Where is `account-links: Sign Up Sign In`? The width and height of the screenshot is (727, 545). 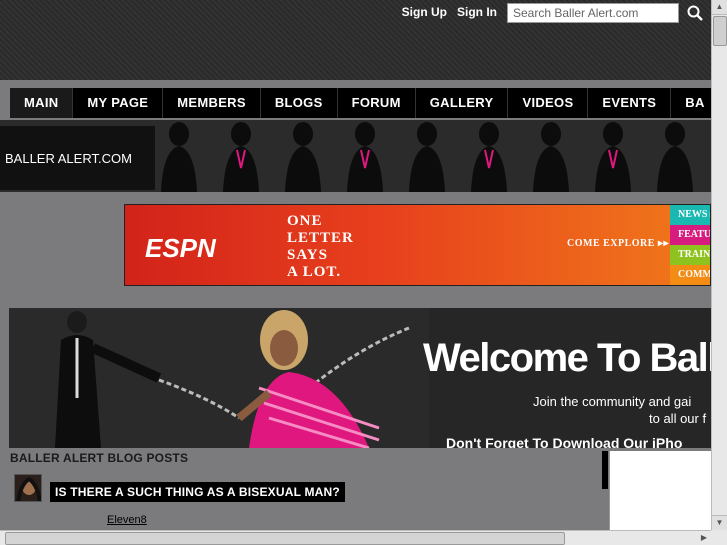
account-links: Sign Up Sign In is located at coordinates (449, 12).